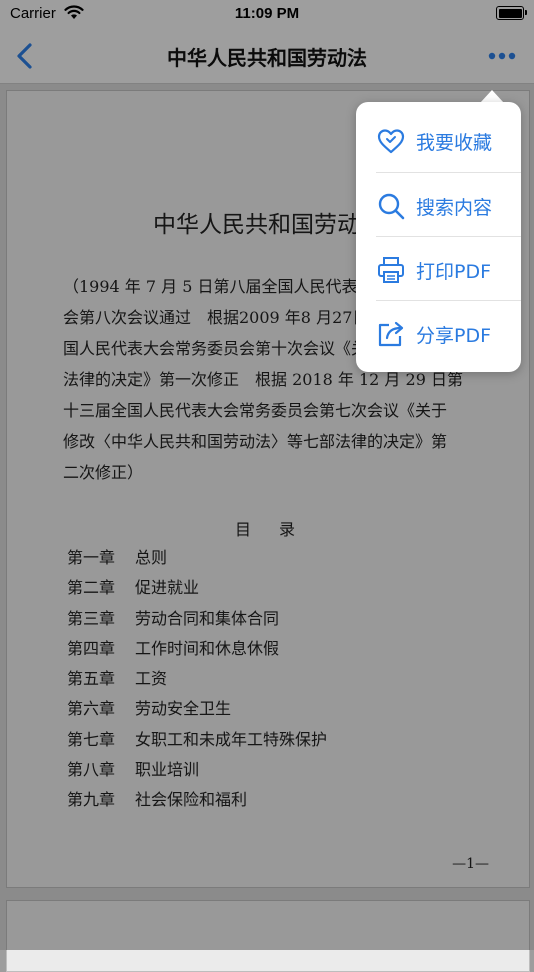 This screenshot has width=534, height=972. Describe the element at coordinates (91, 679) in the screenshot. I see `toc-chapter: 第五章` at that location.